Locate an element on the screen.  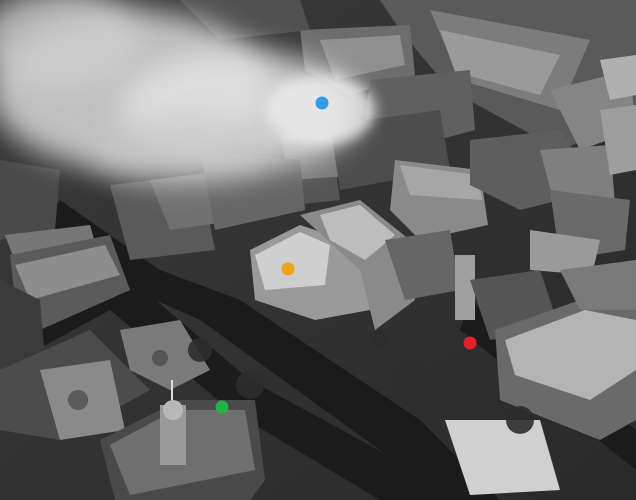
green-marker is located at coordinates (222, 407).